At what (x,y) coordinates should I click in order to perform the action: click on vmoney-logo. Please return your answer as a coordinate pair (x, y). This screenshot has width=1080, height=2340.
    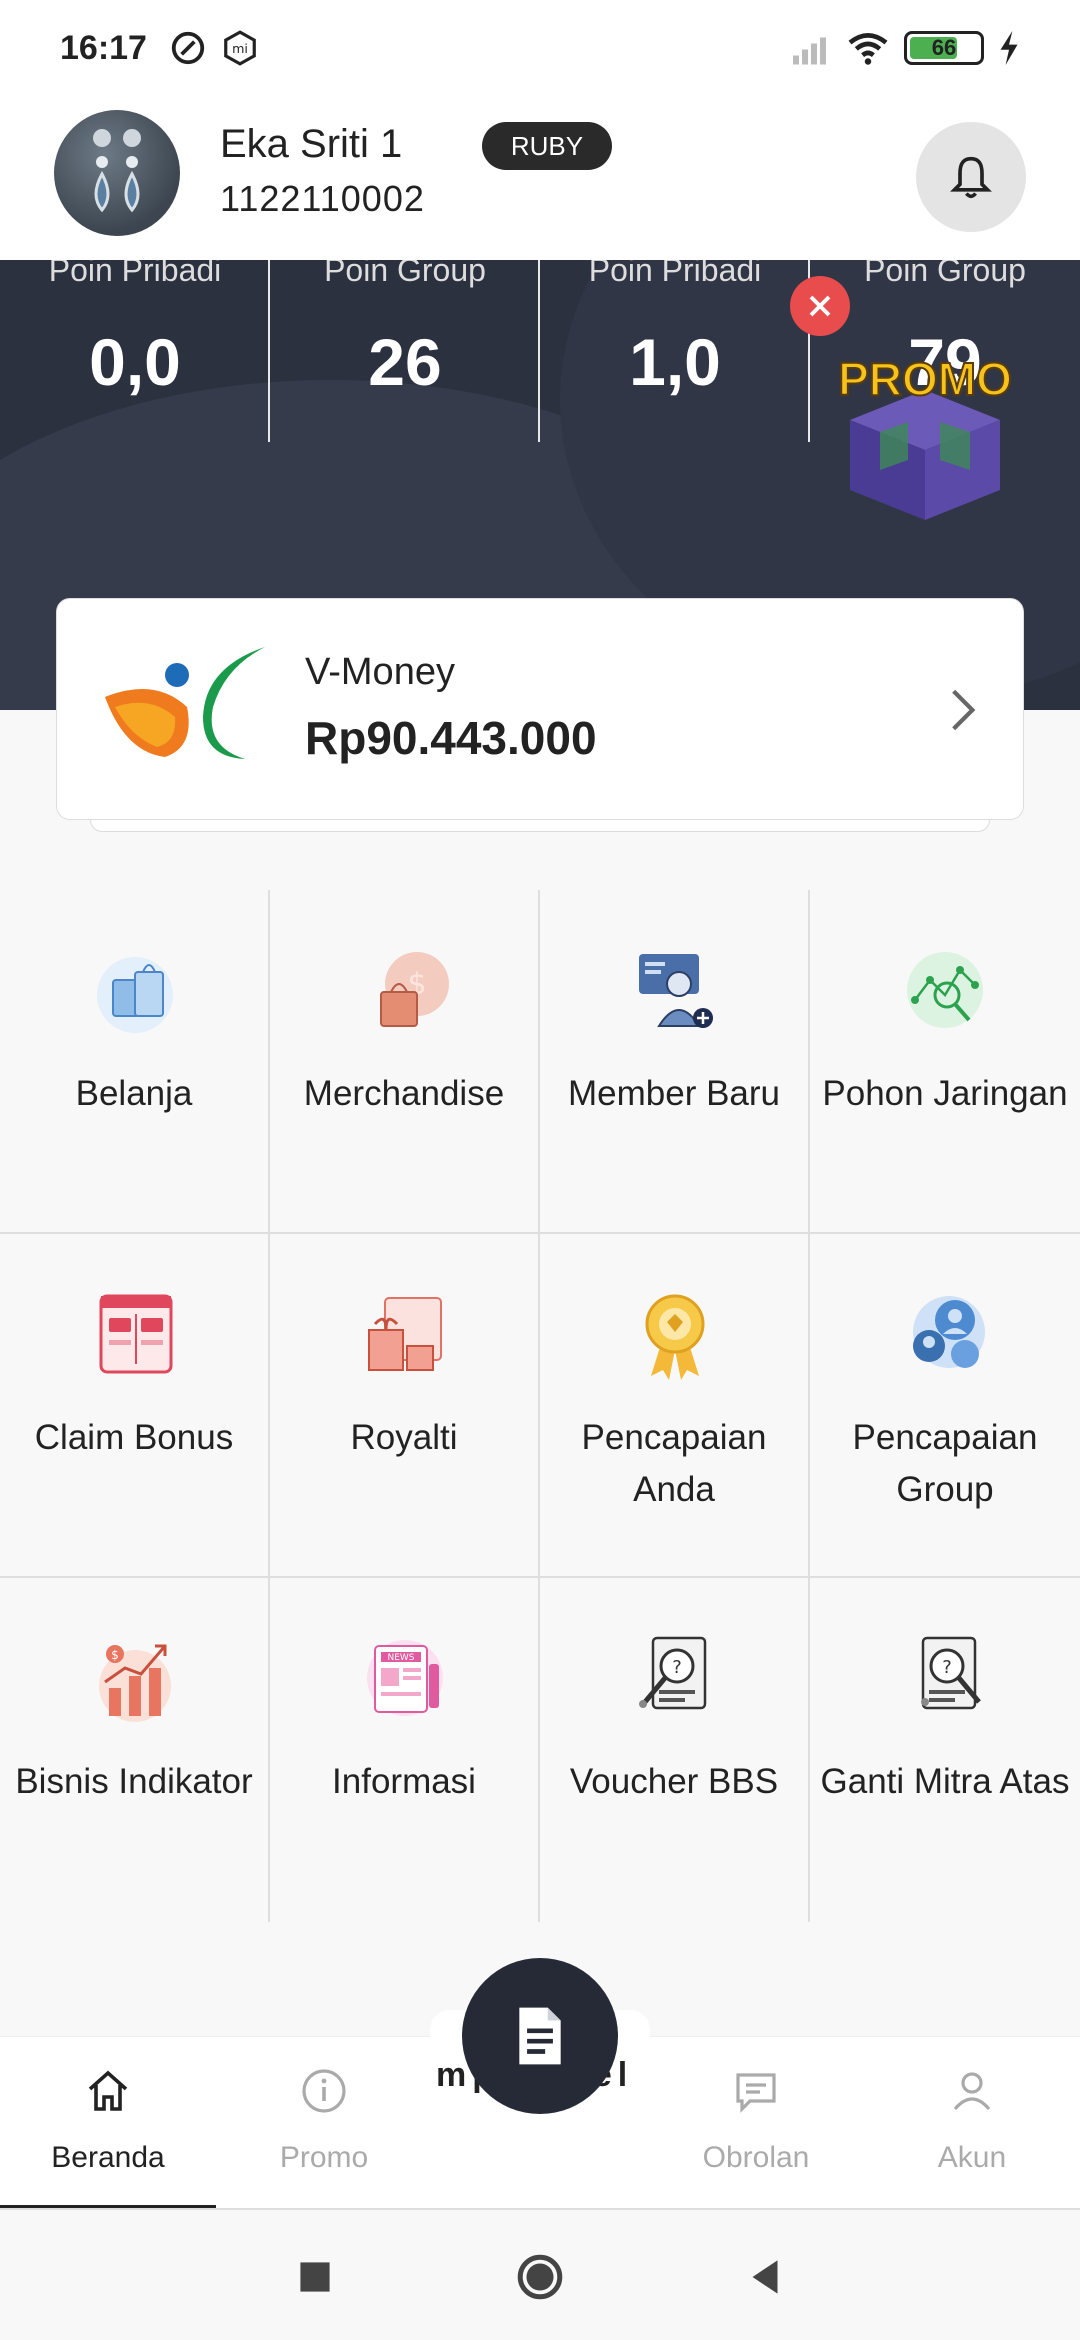
    Looking at the image, I should click on (185, 703).